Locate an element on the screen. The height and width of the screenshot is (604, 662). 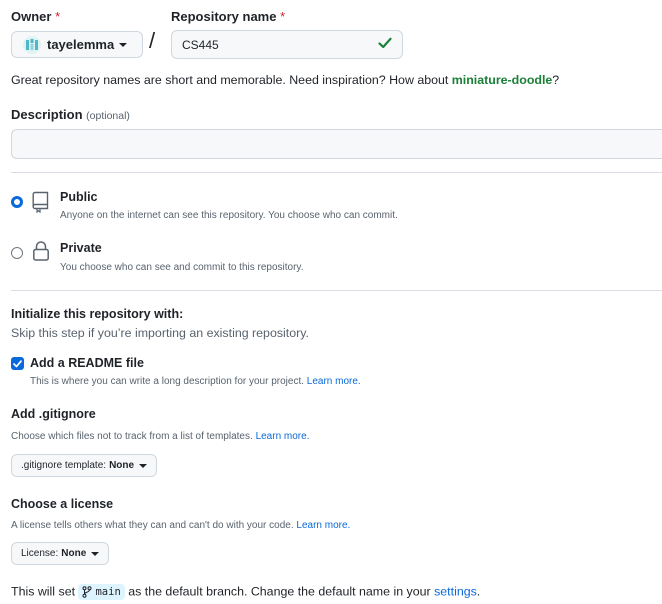
readme-label: Add a README file is located at coordinates (87, 363).